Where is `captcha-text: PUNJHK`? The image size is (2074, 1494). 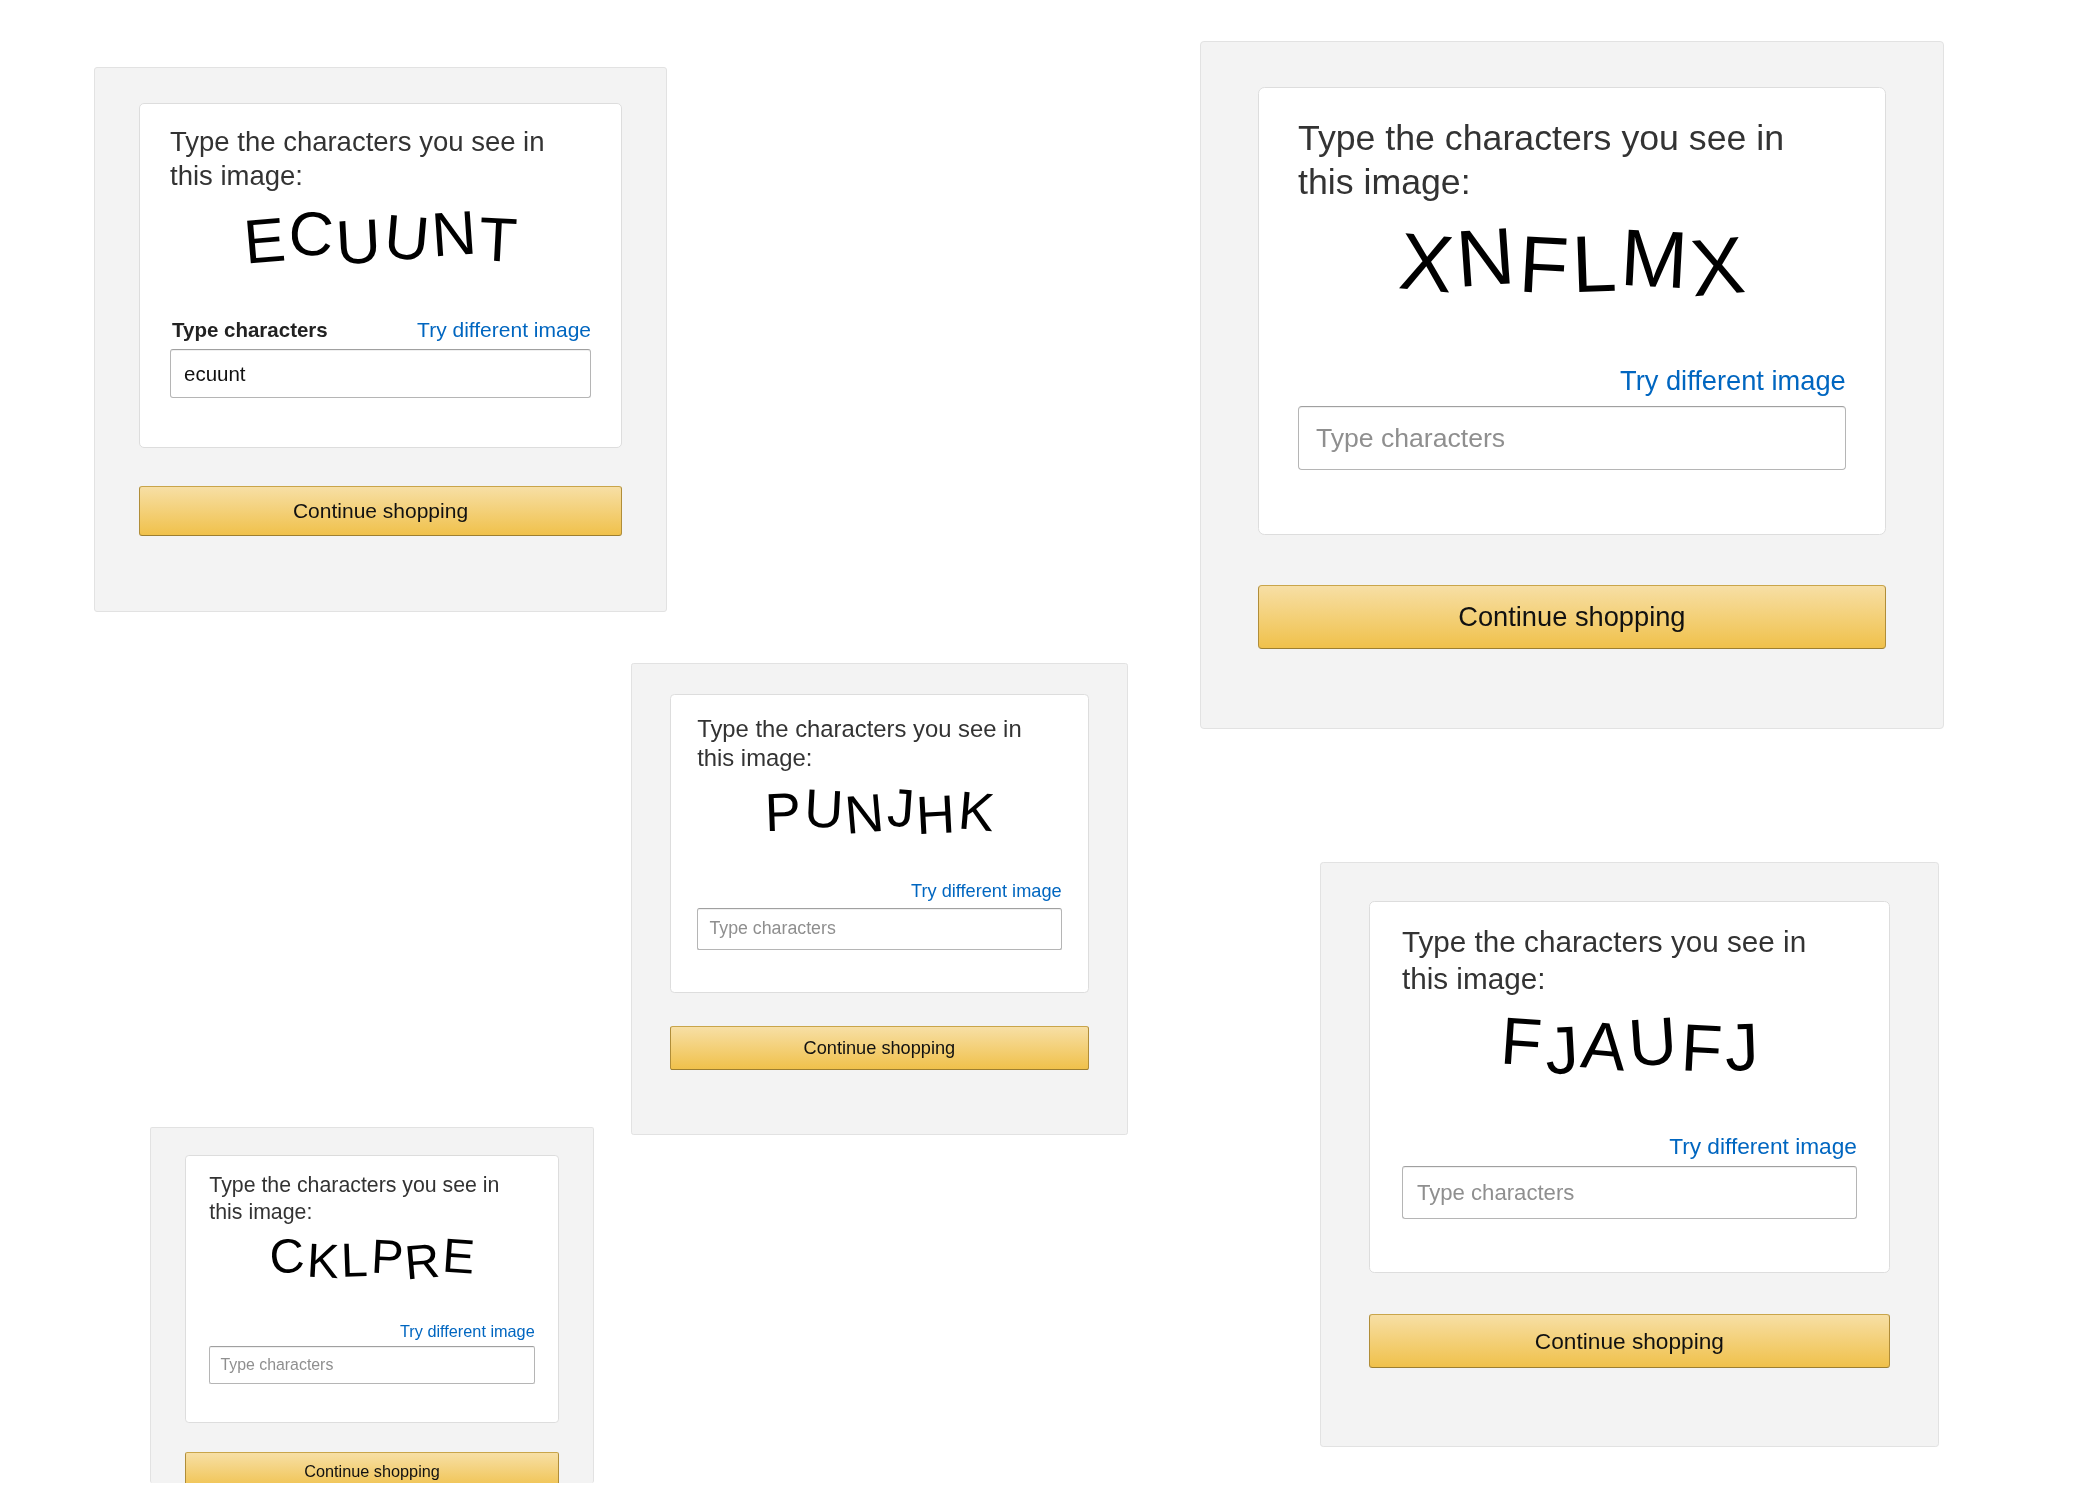
captcha-text: PUNJHK is located at coordinates (880, 810).